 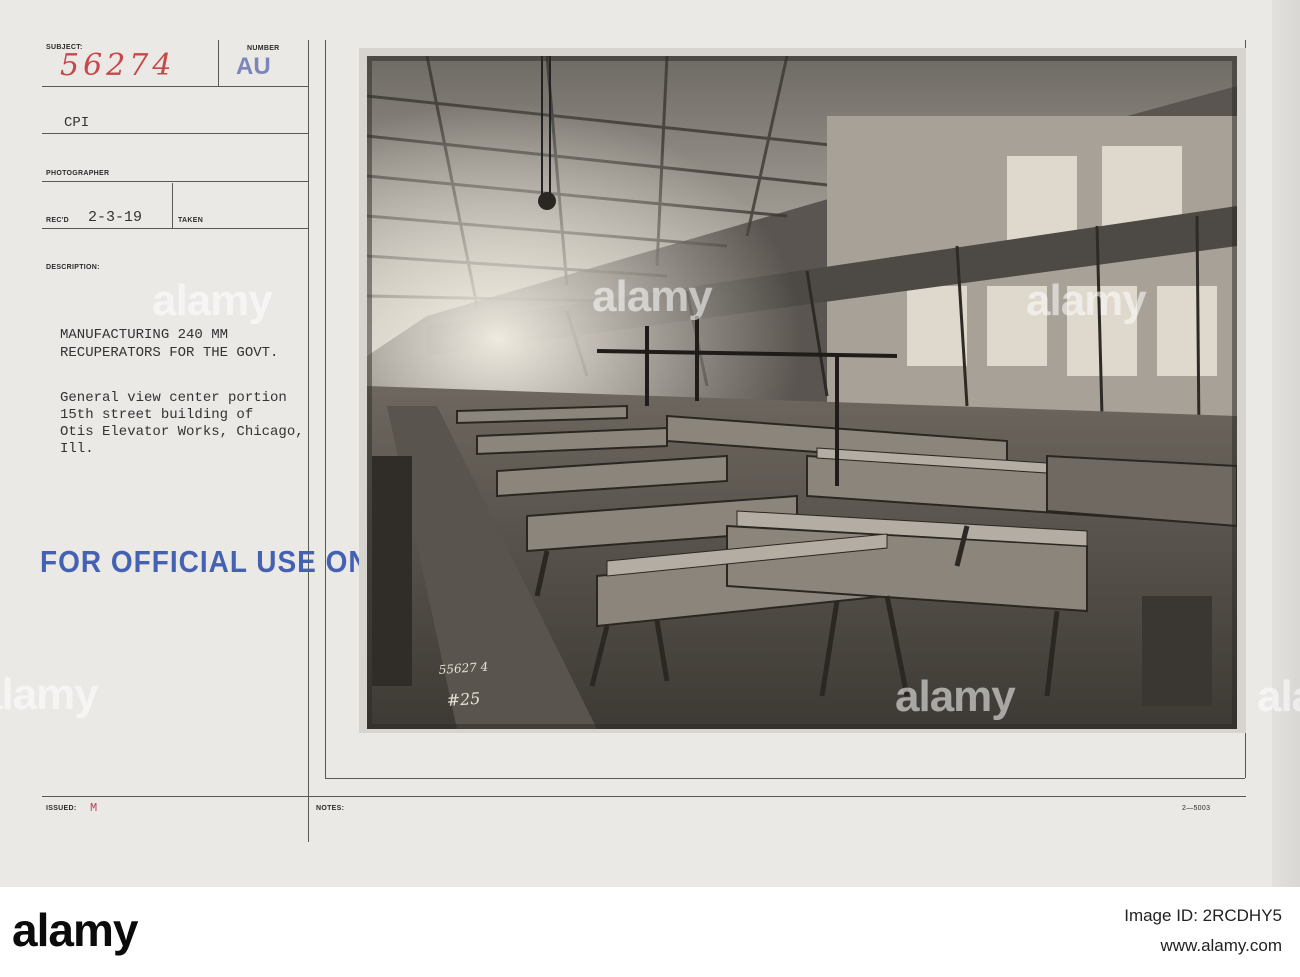 What do you see at coordinates (49, 694) in the screenshot?
I see `watermark-3: alamy` at bounding box center [49, 694].